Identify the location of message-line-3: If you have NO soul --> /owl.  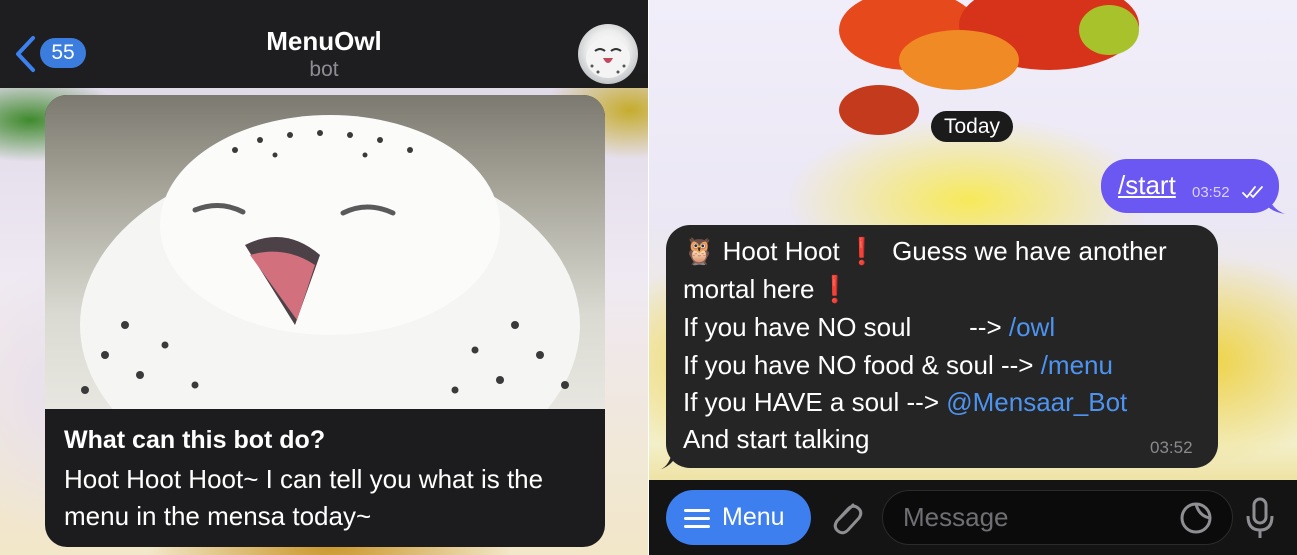
(869, 327).